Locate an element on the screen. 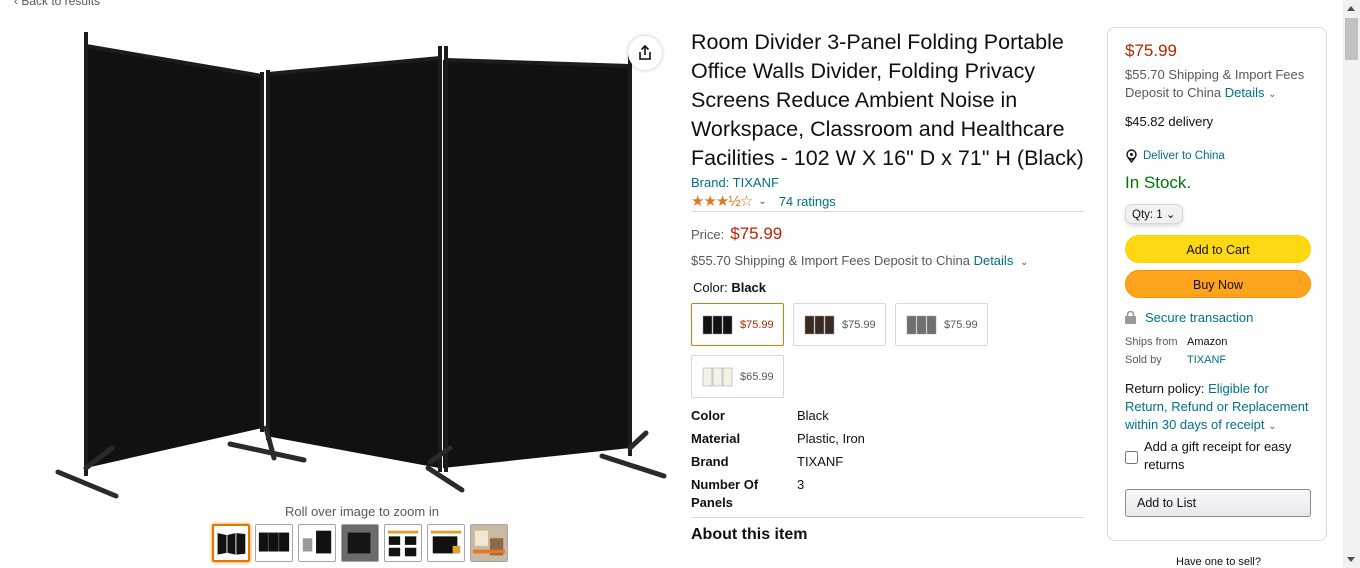  spec-value: 3 is located at coordinates (801, 484).